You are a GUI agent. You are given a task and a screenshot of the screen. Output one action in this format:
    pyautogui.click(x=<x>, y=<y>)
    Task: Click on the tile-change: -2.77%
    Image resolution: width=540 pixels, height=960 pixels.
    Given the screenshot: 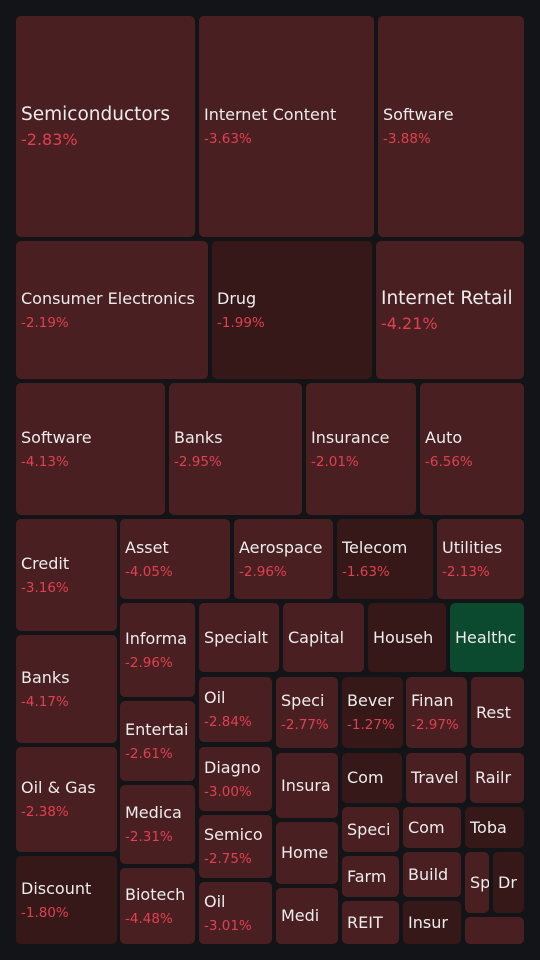 What is the action you would take?
    pyautogui.click(x=305, y=725)
    